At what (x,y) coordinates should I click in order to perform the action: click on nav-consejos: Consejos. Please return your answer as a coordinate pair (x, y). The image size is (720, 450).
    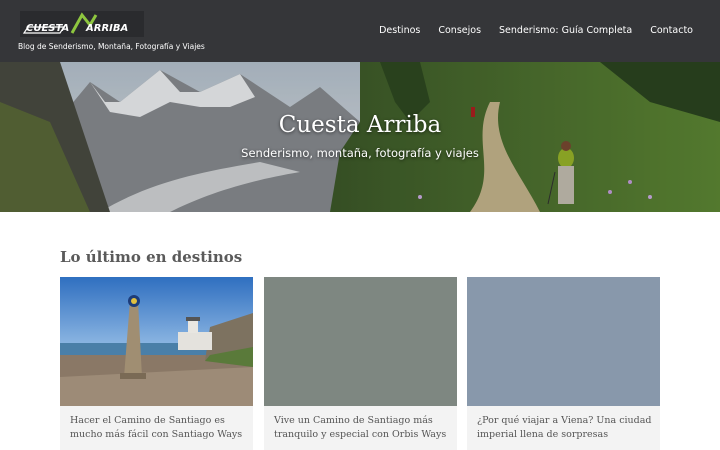
    Looking at the image, I should click on (459, 30).